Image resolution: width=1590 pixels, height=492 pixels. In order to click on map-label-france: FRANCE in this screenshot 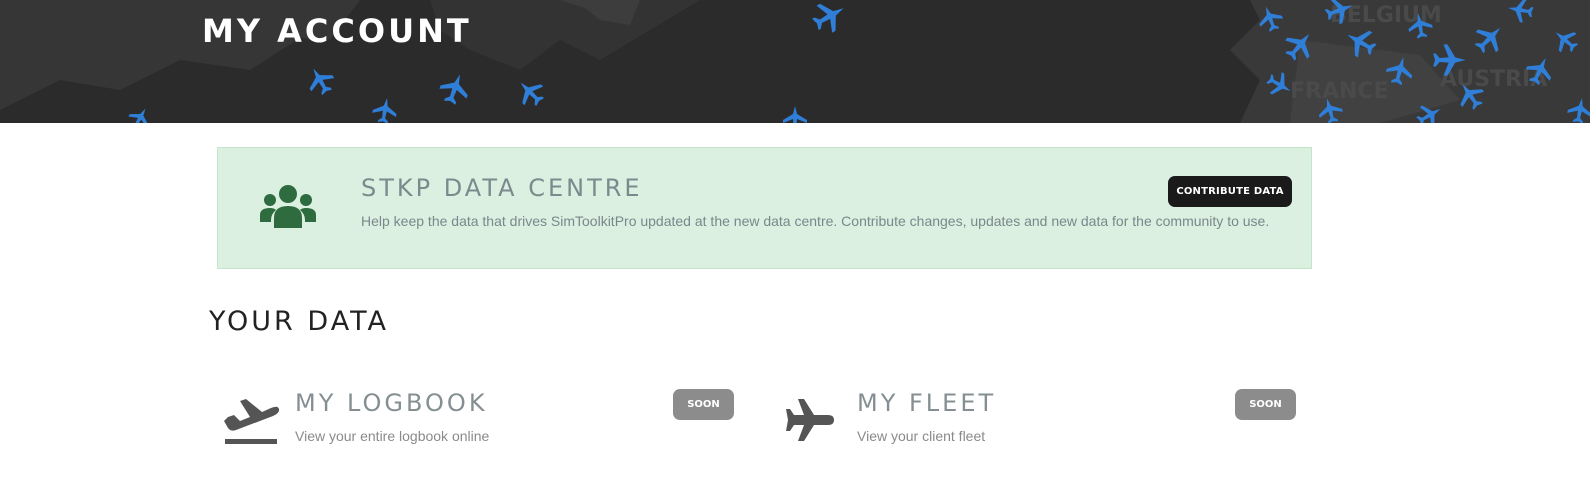, I will do `click(1339, 91)`.